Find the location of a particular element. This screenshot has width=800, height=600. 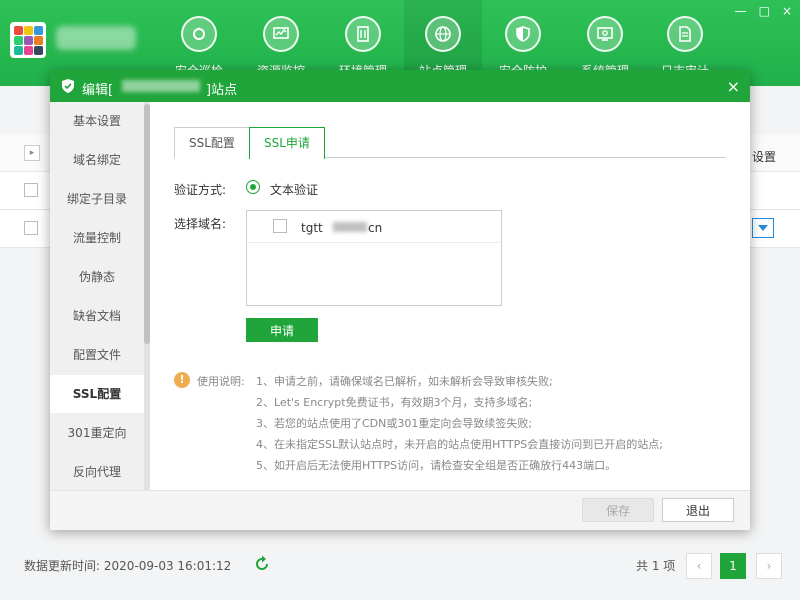

verify-text-radio is located at coordinates (253, 187).